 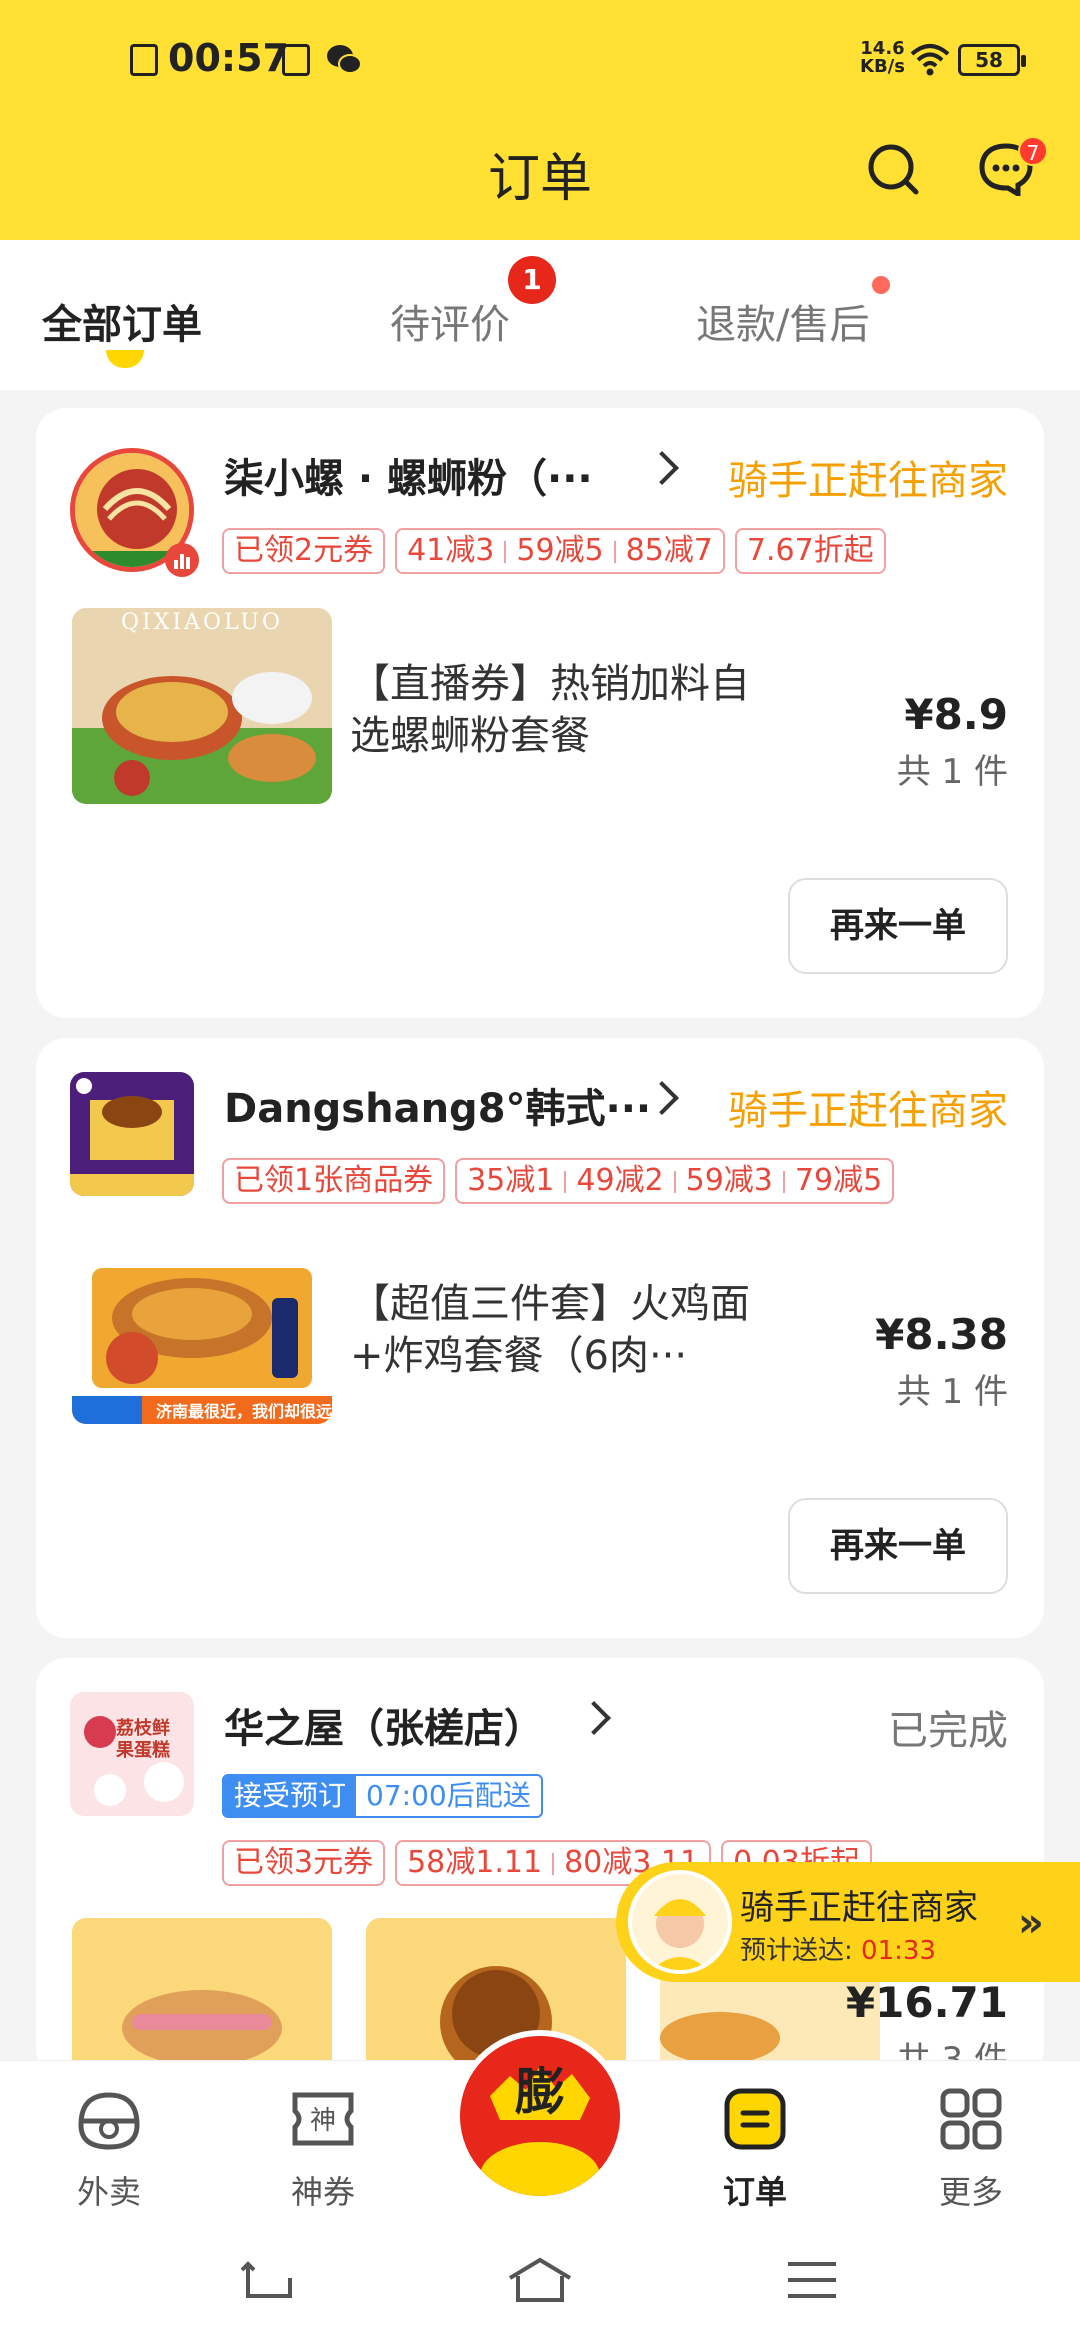 What do you see at coordinates (941, 1334) in the screenshot?
I see `item-price: ¥8.38` at bounding box center [941, 1334].